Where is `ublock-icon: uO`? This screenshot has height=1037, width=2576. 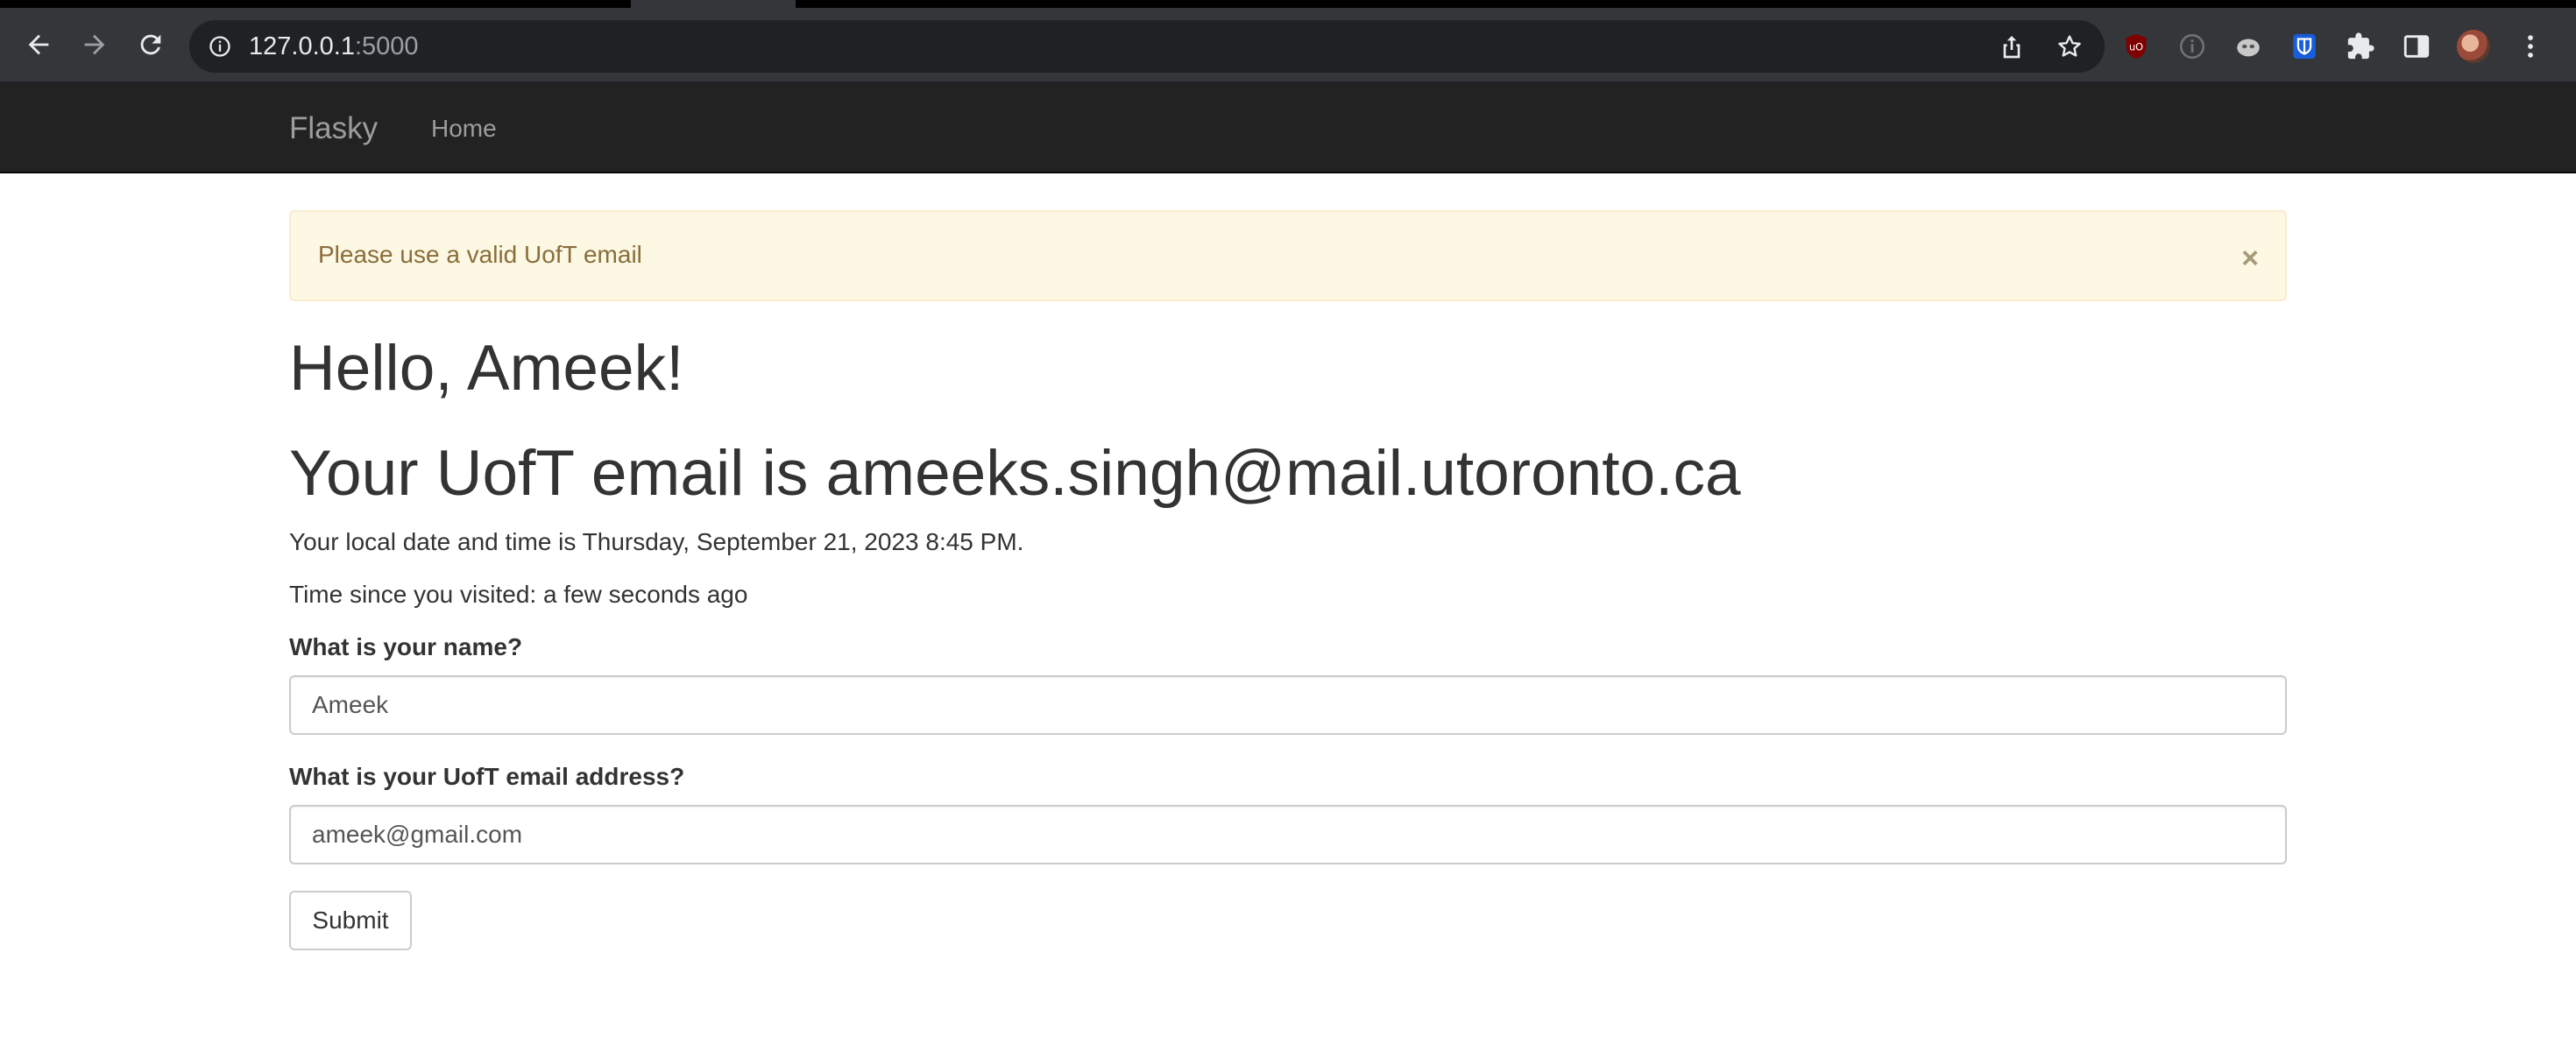
ublock-icon: uO is located at coordinates (2136, 46).